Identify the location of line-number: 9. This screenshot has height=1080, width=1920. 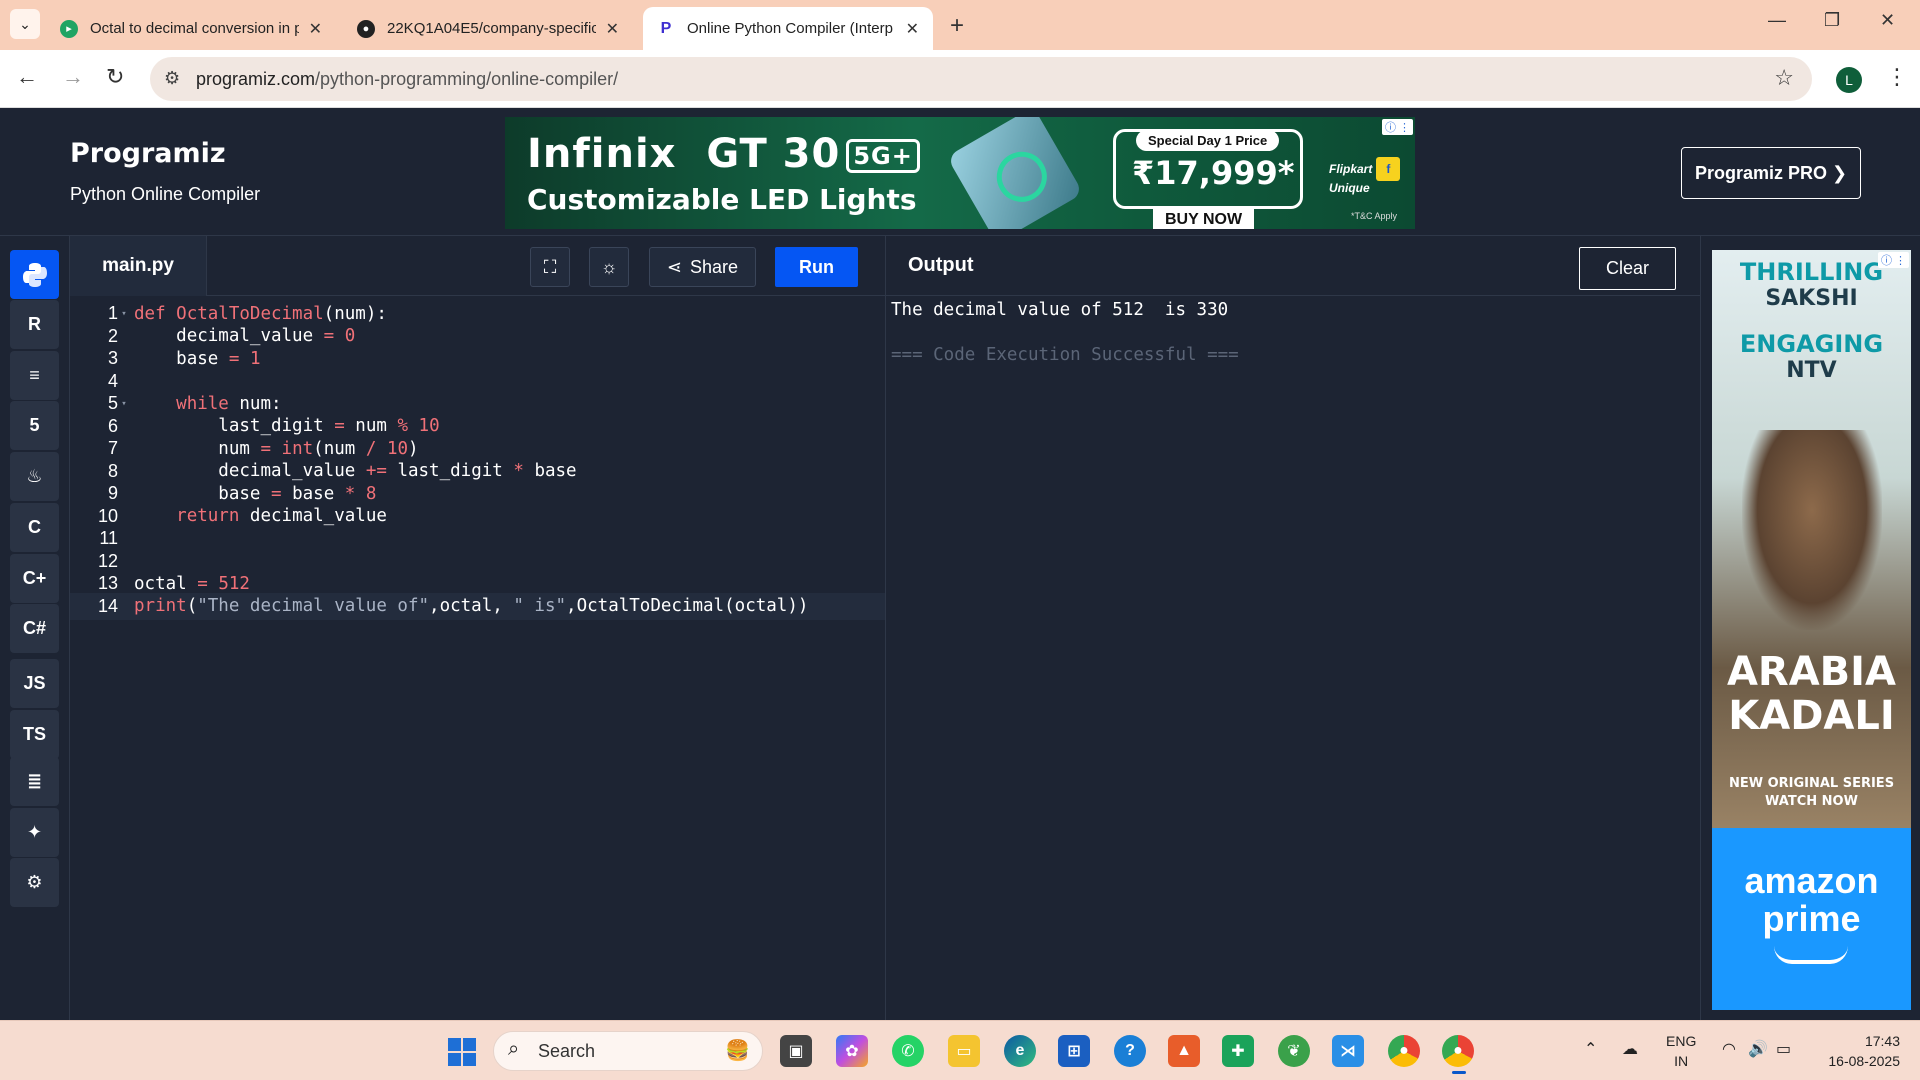
(112, 493).